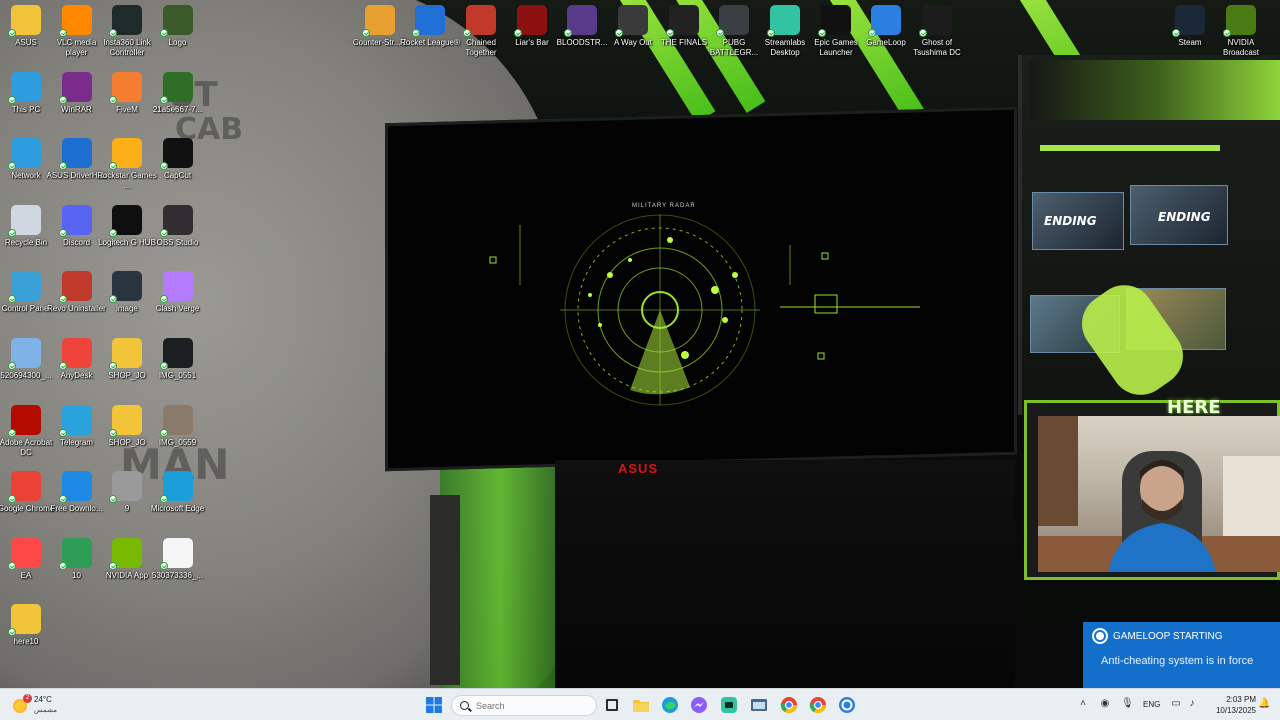 The width and height of the screenshot is (1280, 720). What do you see at coordinates (670, 705) in the screenshot?
I see `edge-icon` at bounding box center [670, 705].